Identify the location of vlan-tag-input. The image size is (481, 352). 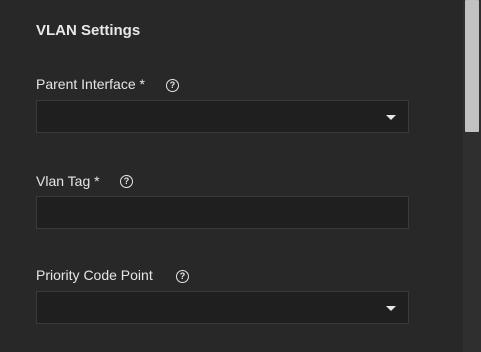
(222, 212).